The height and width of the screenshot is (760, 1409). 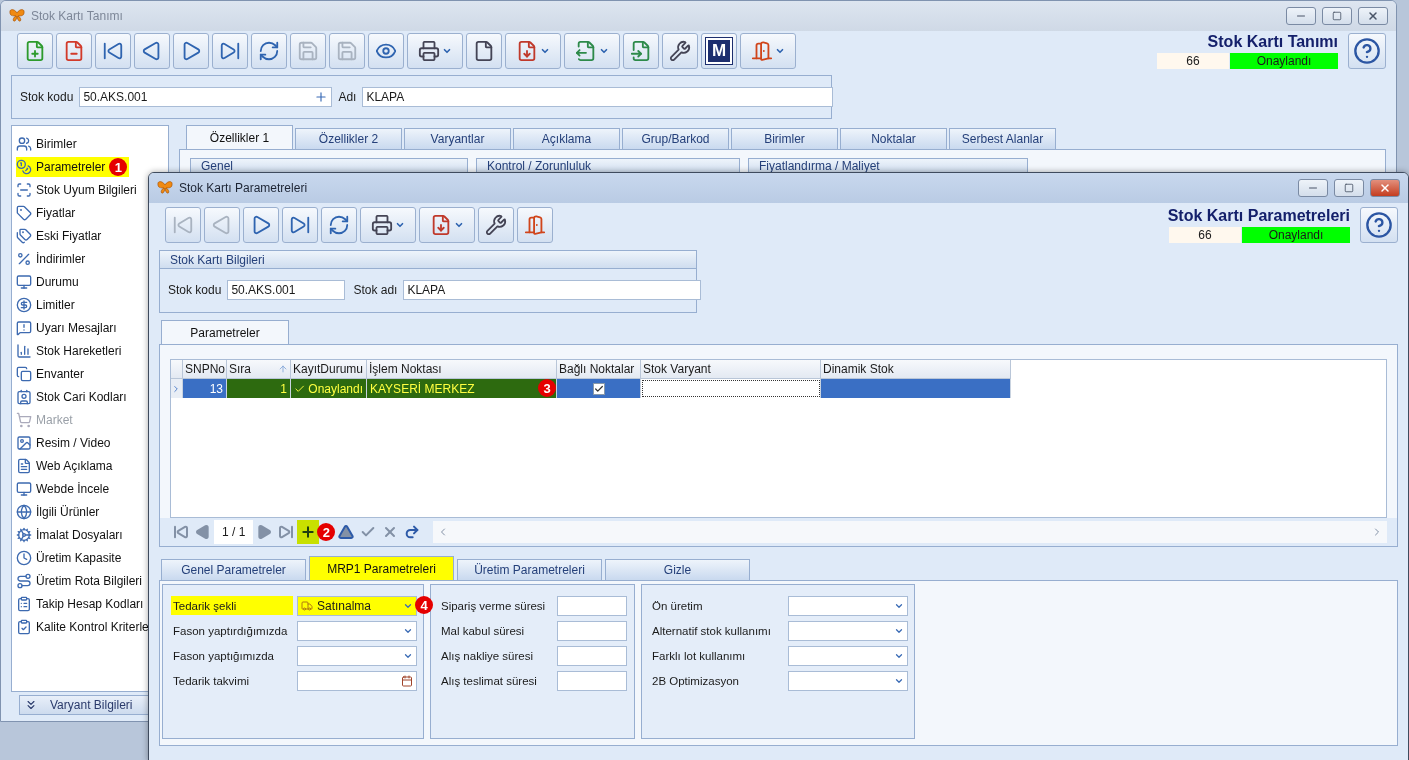 I want to click on tab: Özellikler 1, so click(x=239, y=137).